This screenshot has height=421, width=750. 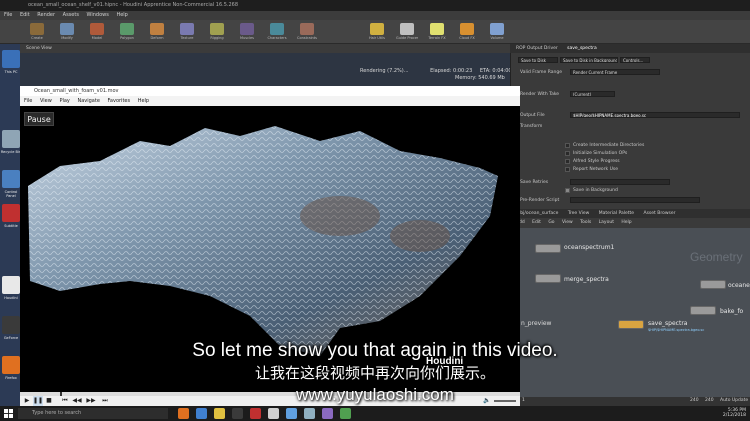 What do you see at coordinates (46, 15) in the screenshot?
I see `menu-render: Render` at bounding box center [46, 15].